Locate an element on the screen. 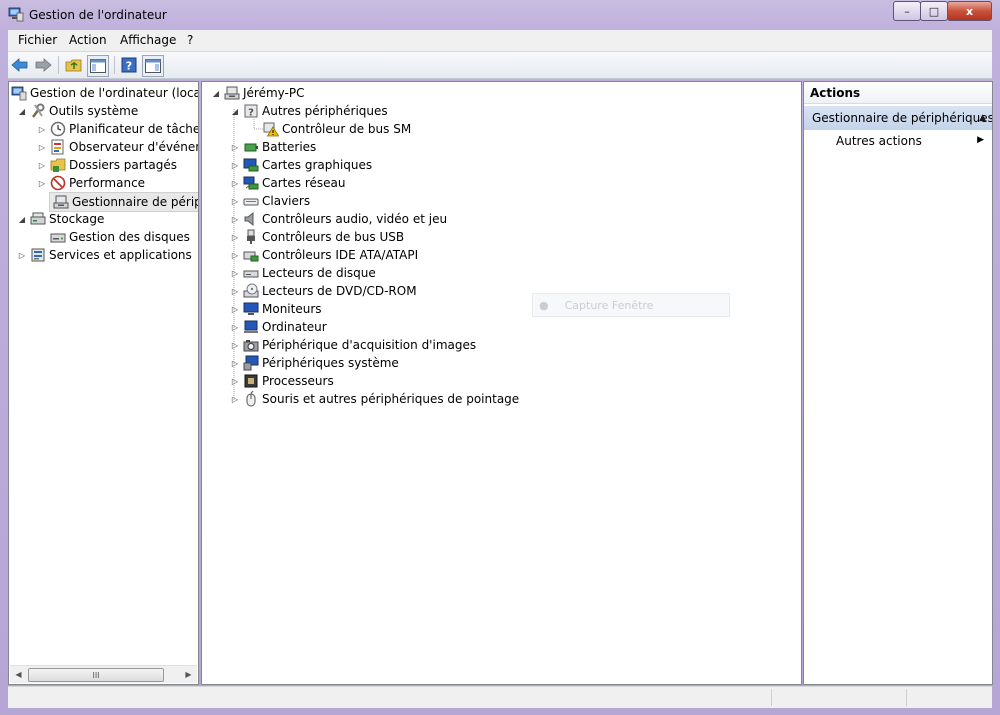 This screenshot has width=1000, height=715. console-tree-icon is located at coordinates (98, 66).